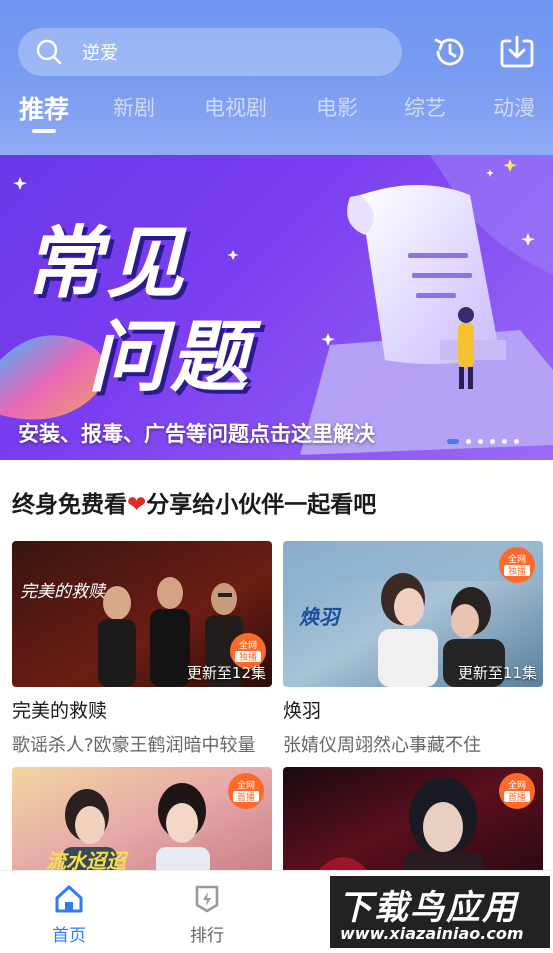 The image size is (553, 953). What do you see at coordinates (497, 673) in the screenshot?
I see `episode-update-label: 更新至11集` at bounding box center [497, 673].